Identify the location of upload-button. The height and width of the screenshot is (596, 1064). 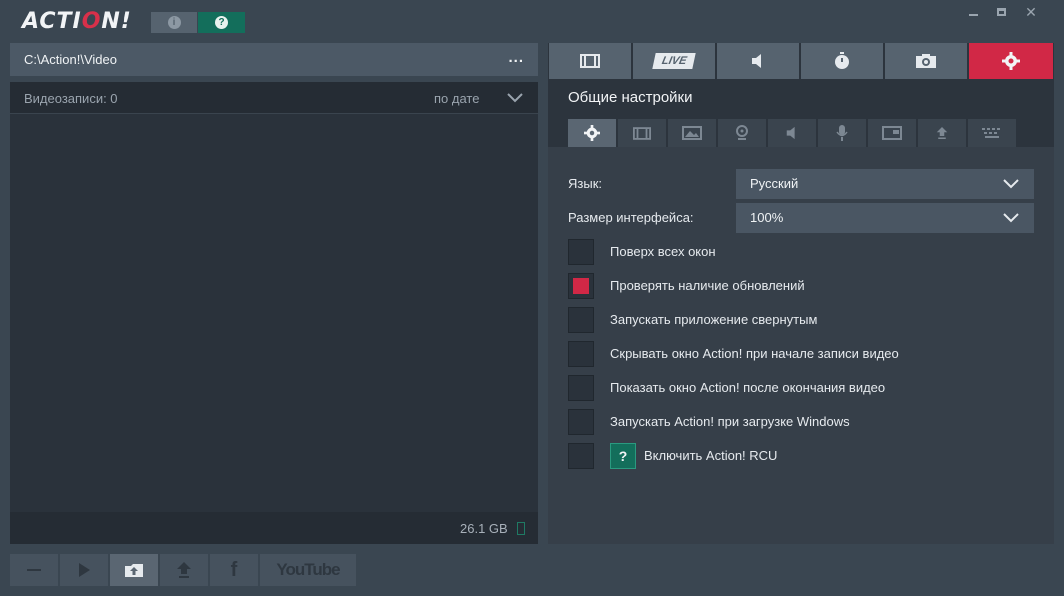
(184, 570).